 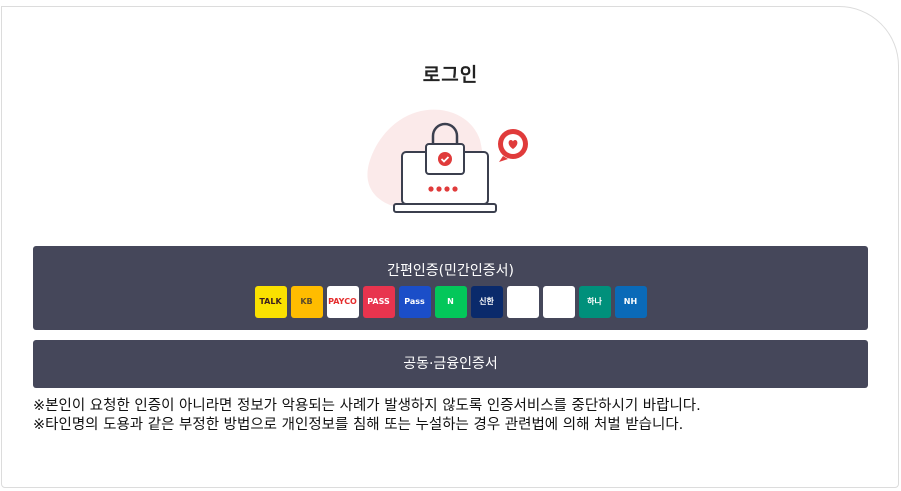 What do you see at coordinates (378, 302) in the screenshot?
I see `pass-icon: PASS` at bounding box center [378, 302].